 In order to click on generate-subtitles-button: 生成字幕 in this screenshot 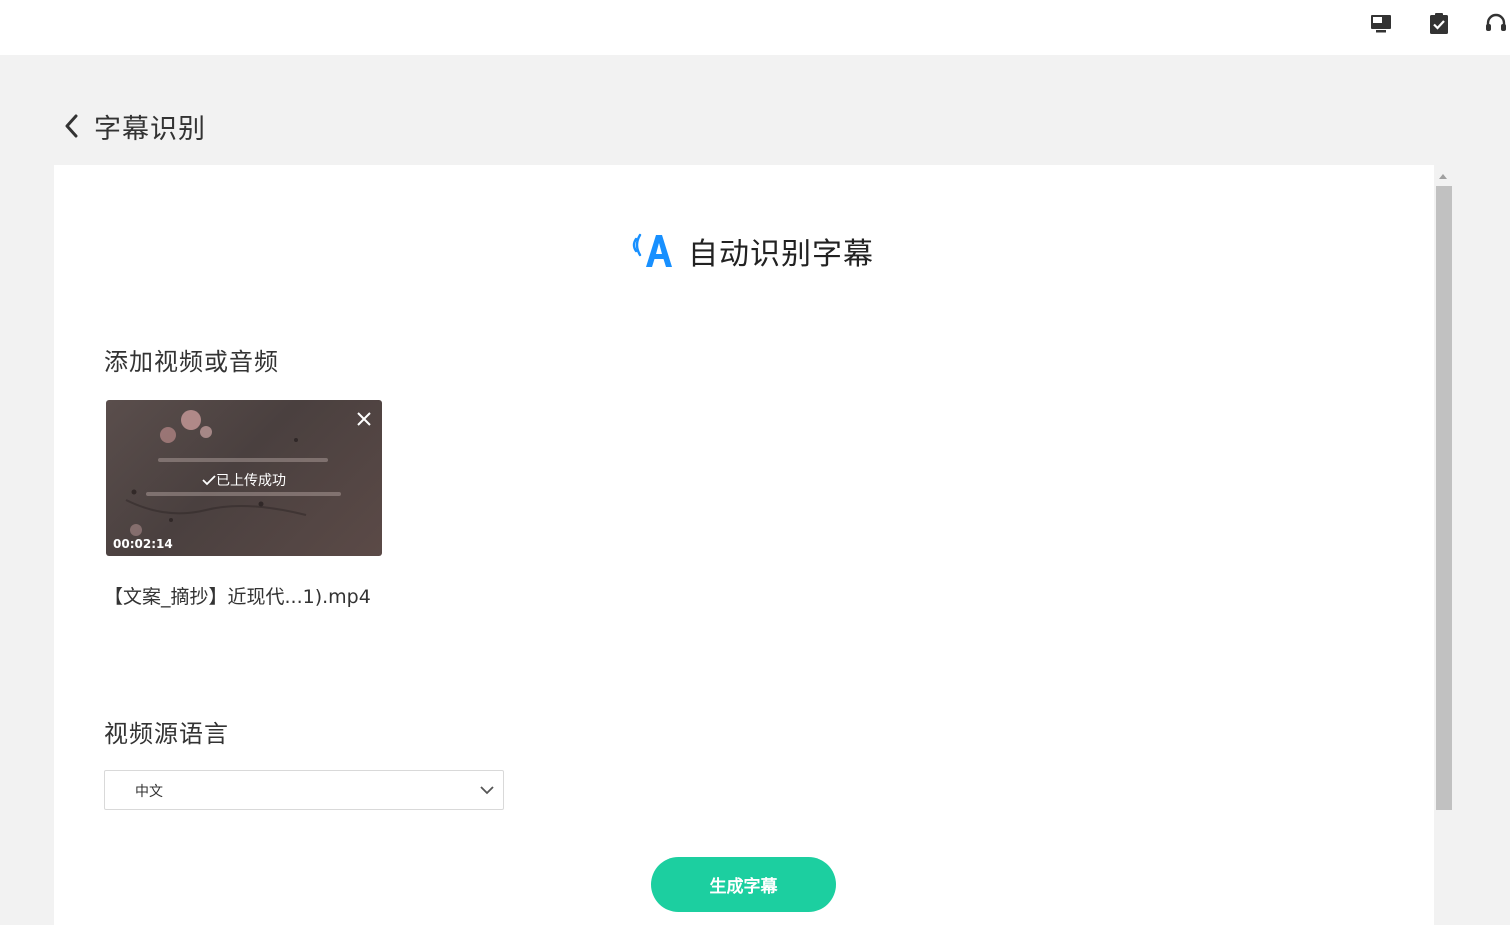, I will do `click(743, 884)`.